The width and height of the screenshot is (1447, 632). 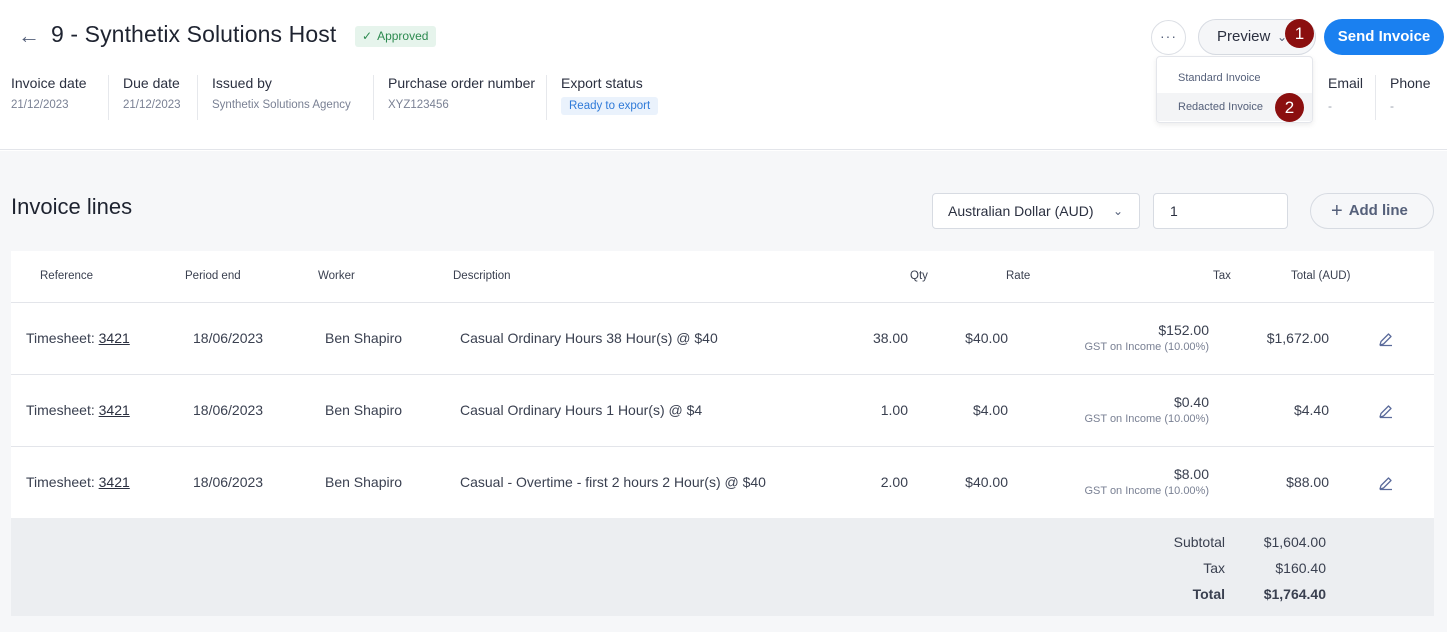 What do you see at coordinates (890, 338) in the screenshot?
I see `qty-cell: 38.00` at bounding box center [890, 338].